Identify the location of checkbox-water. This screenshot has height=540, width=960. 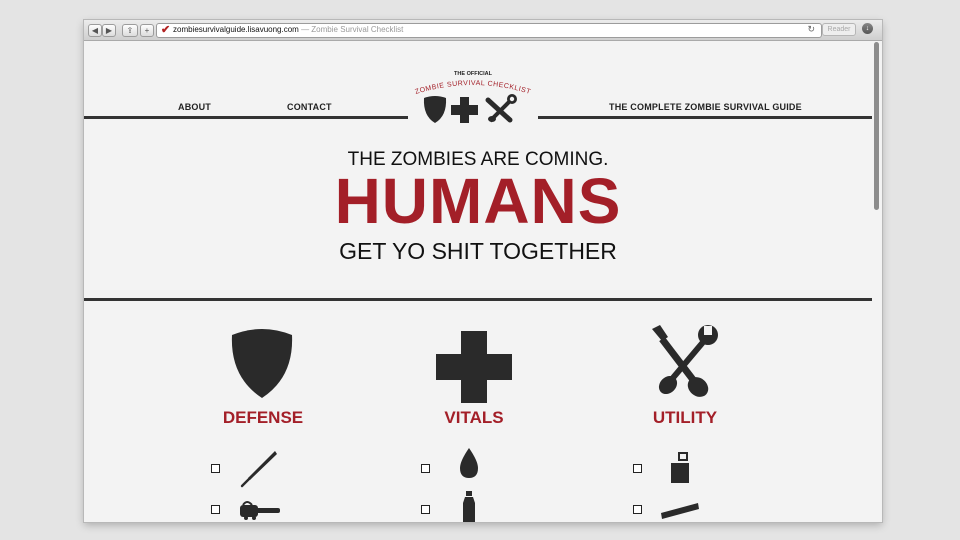
(425, 468).